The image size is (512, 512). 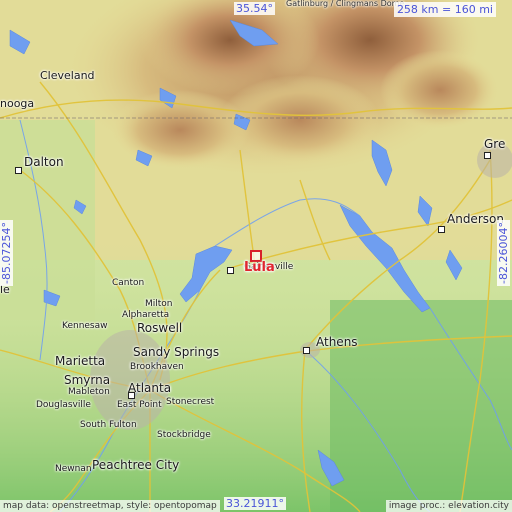 I want to click on place-label-stonecrest: Stonecrest, so click(x=190, y=402).